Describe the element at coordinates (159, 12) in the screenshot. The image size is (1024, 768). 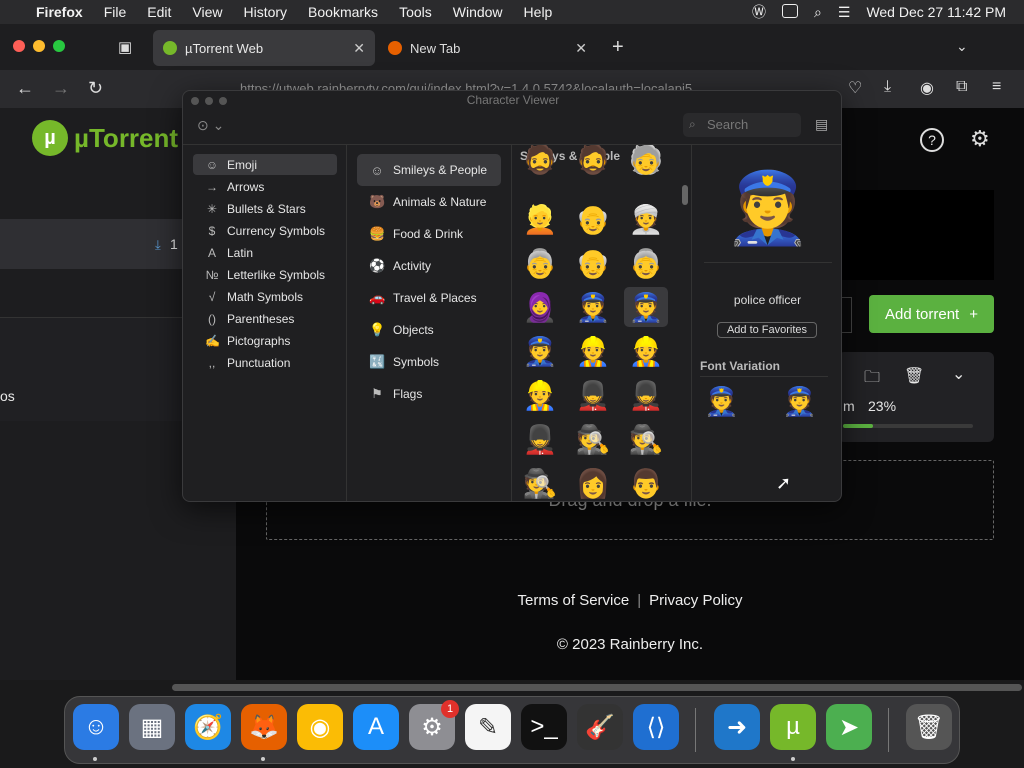
I see `menu-edit: Edit` at that location.